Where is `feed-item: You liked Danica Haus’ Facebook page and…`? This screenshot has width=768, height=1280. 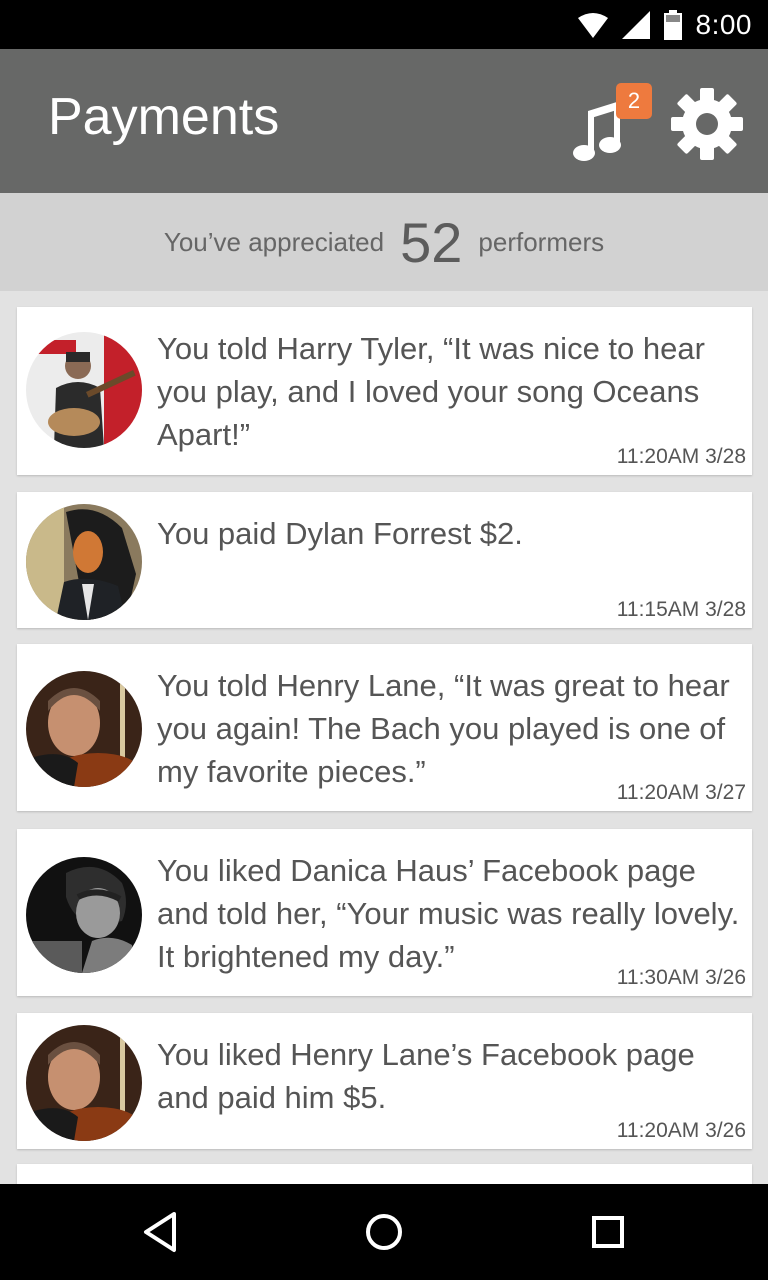
feed-item: You liked Danica Haus’ Facebook page and… is located at coordinates (384, 912).